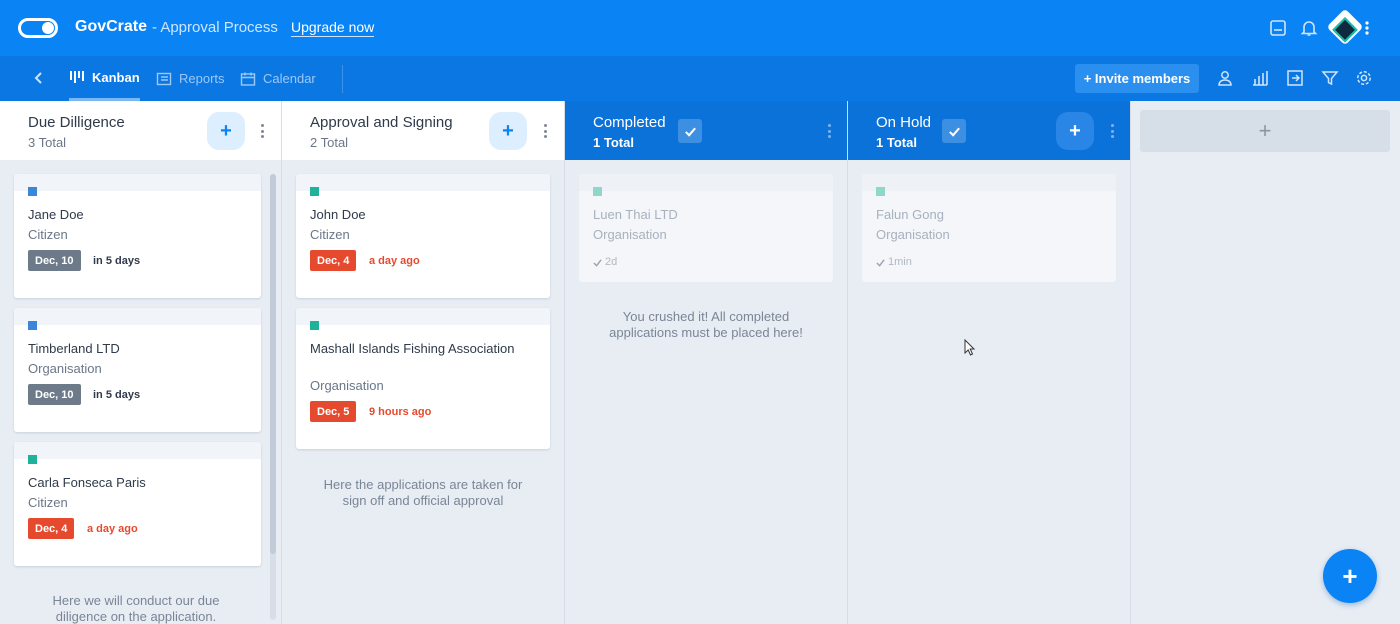 The image size is (1400, 624). I want to click on app-subtitle: - Approval Process, so click(215, 27).